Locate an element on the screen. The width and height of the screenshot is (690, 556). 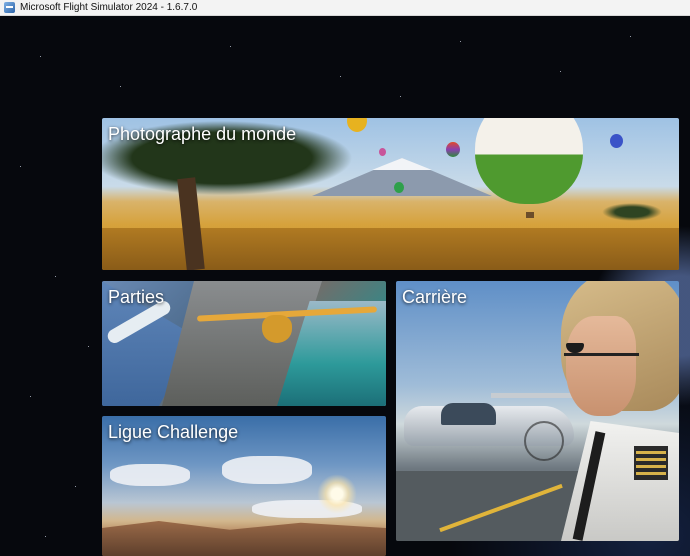
green-balloon-image is located at coordinates (399, 187).